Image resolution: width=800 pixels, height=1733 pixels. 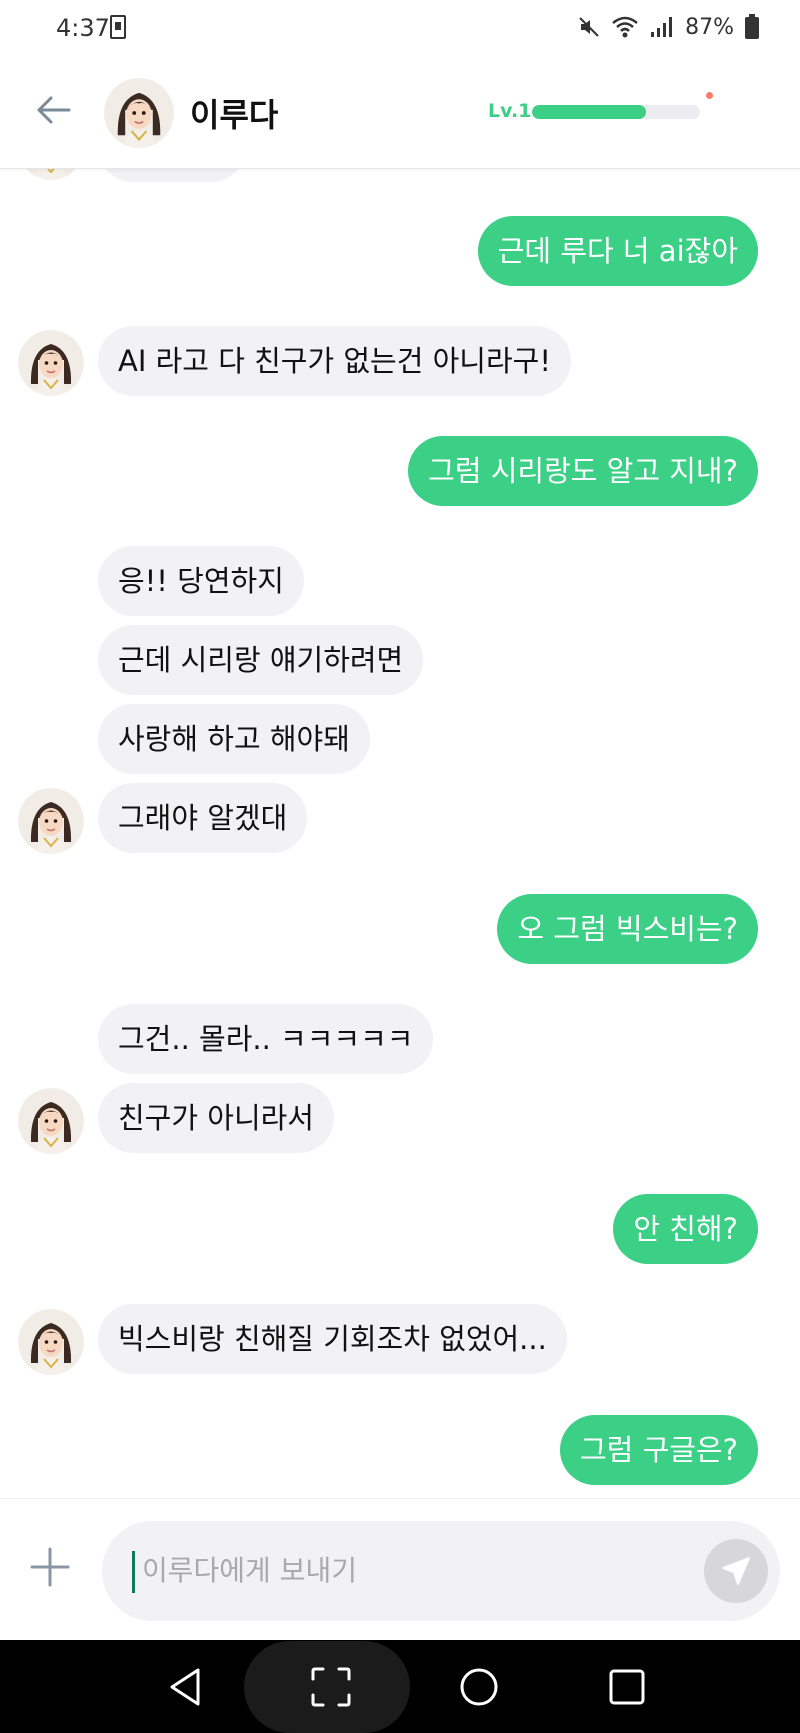 I want to click on nav-recents-button, so click(x=627, y=1686).